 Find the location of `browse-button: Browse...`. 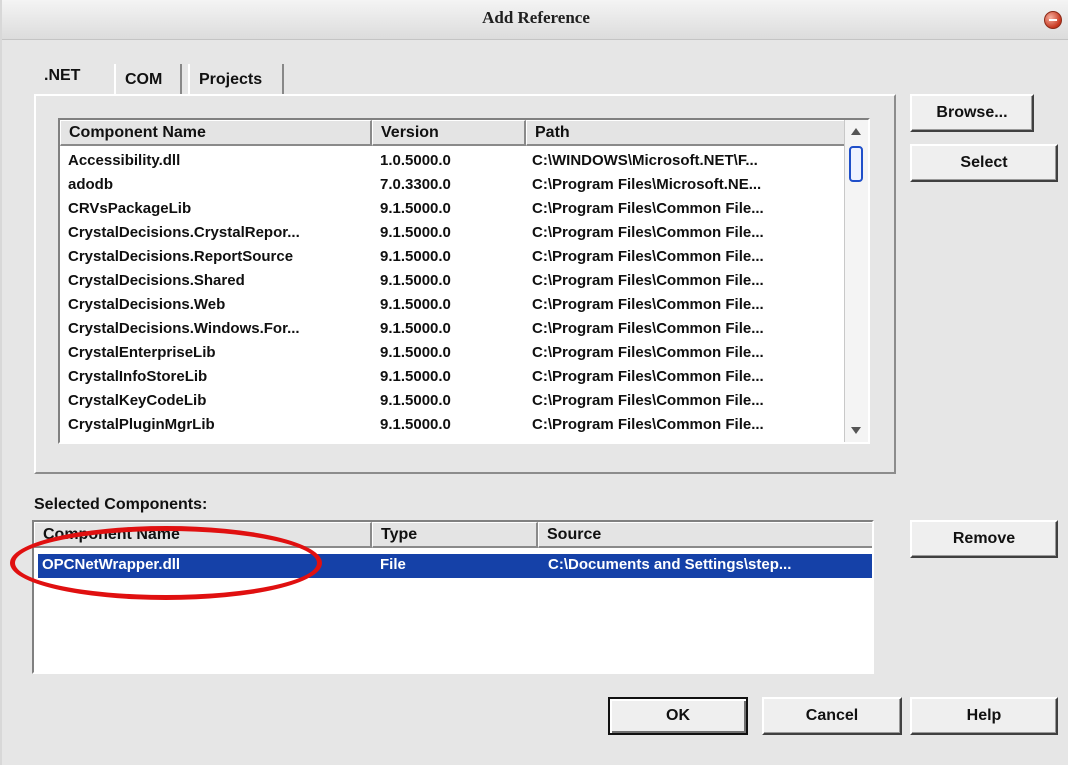

browse-button: Browse... is located at coordinates (972, 113).